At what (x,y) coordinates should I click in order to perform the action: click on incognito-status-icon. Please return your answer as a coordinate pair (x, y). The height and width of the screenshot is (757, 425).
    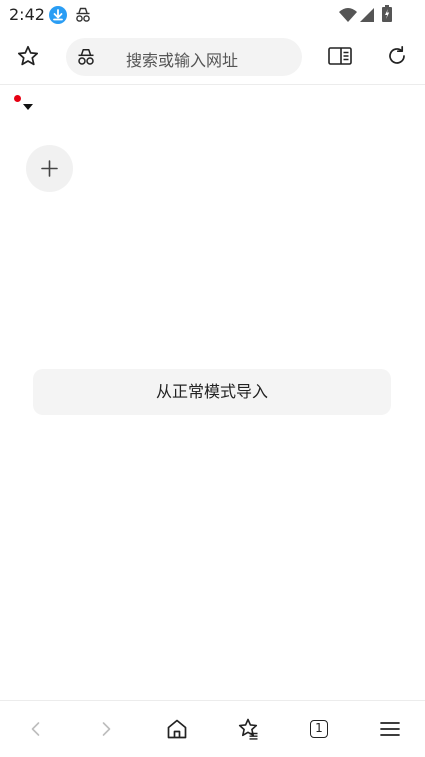
    Looking at the image, I should click on (83, 15).